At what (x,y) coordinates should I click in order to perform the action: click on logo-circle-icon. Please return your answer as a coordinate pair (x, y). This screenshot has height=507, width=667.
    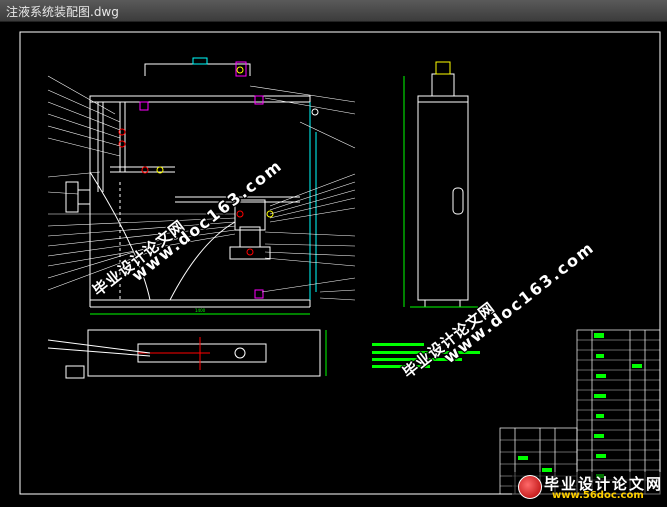
    Looking at the image, I should click on (530, 487).